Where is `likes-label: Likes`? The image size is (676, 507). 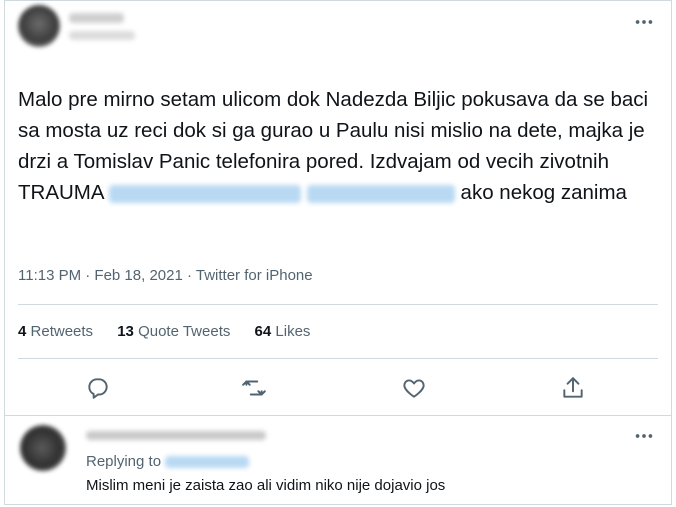
likes-label: Likes is located at coordinates (293, 331).